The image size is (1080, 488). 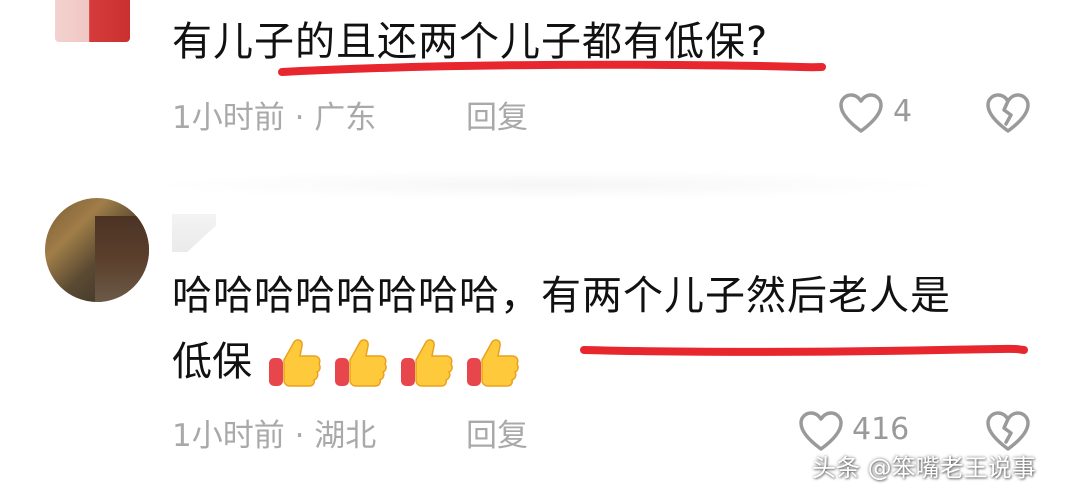 What do you see at coordinates (345, 436) in the screenshot?
I see `comment-location: 湖北` at bounding box center [345, 436].